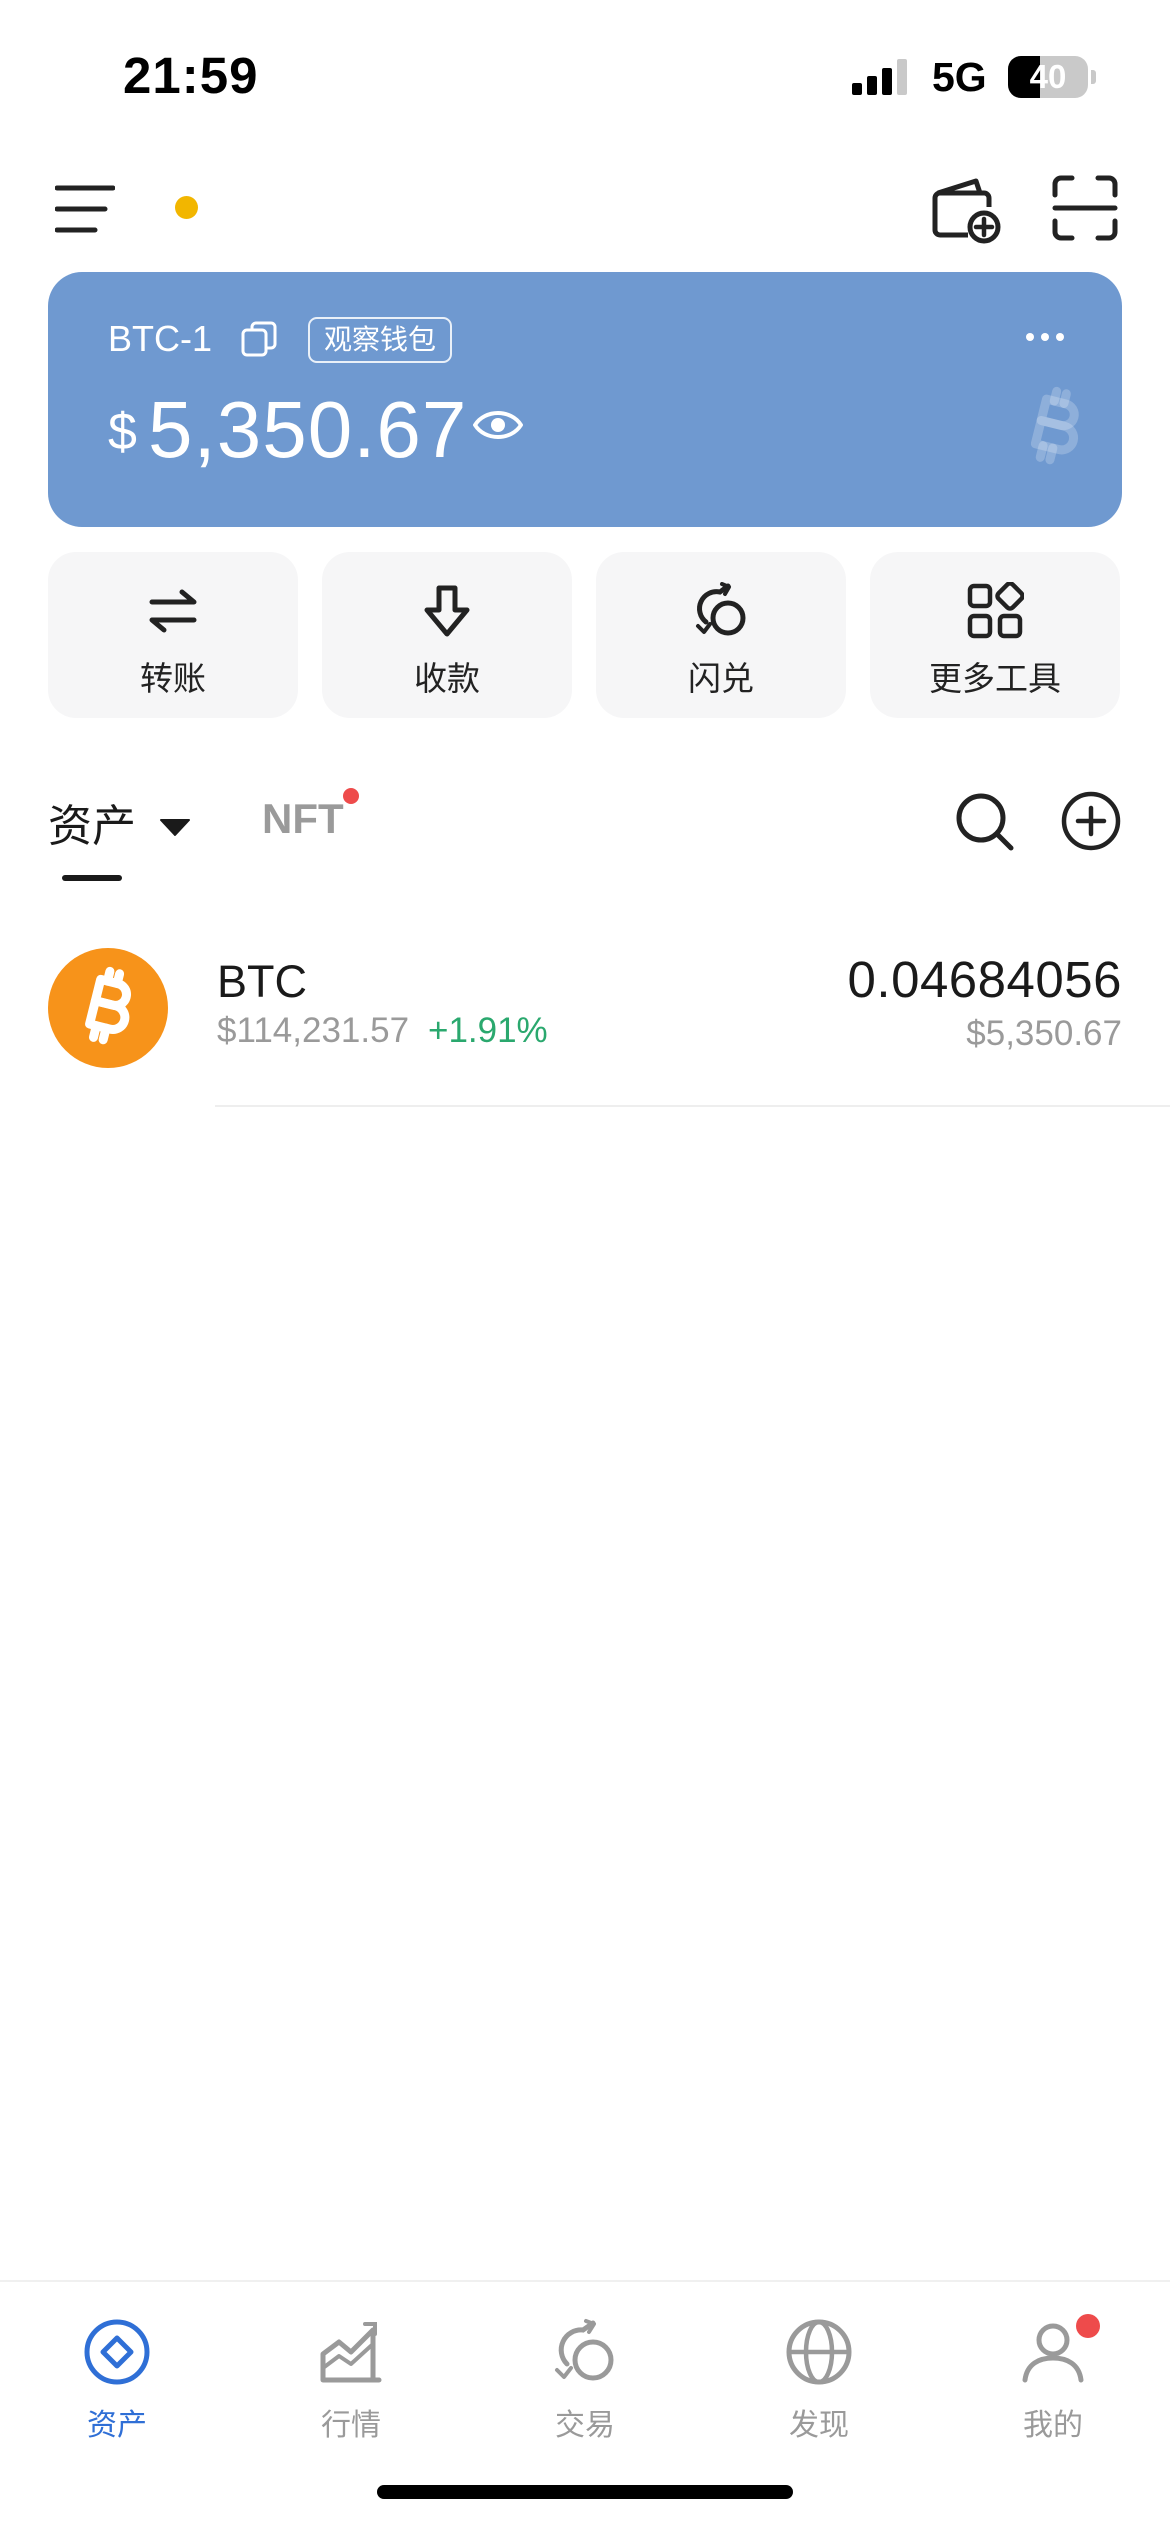 The width and height of the screenshot is (1170, 2532). What do you see at coordinates (308, 429) in the screenshot?
I see `wallet-balance: 5,350.67` at bounding box center [308, 429].